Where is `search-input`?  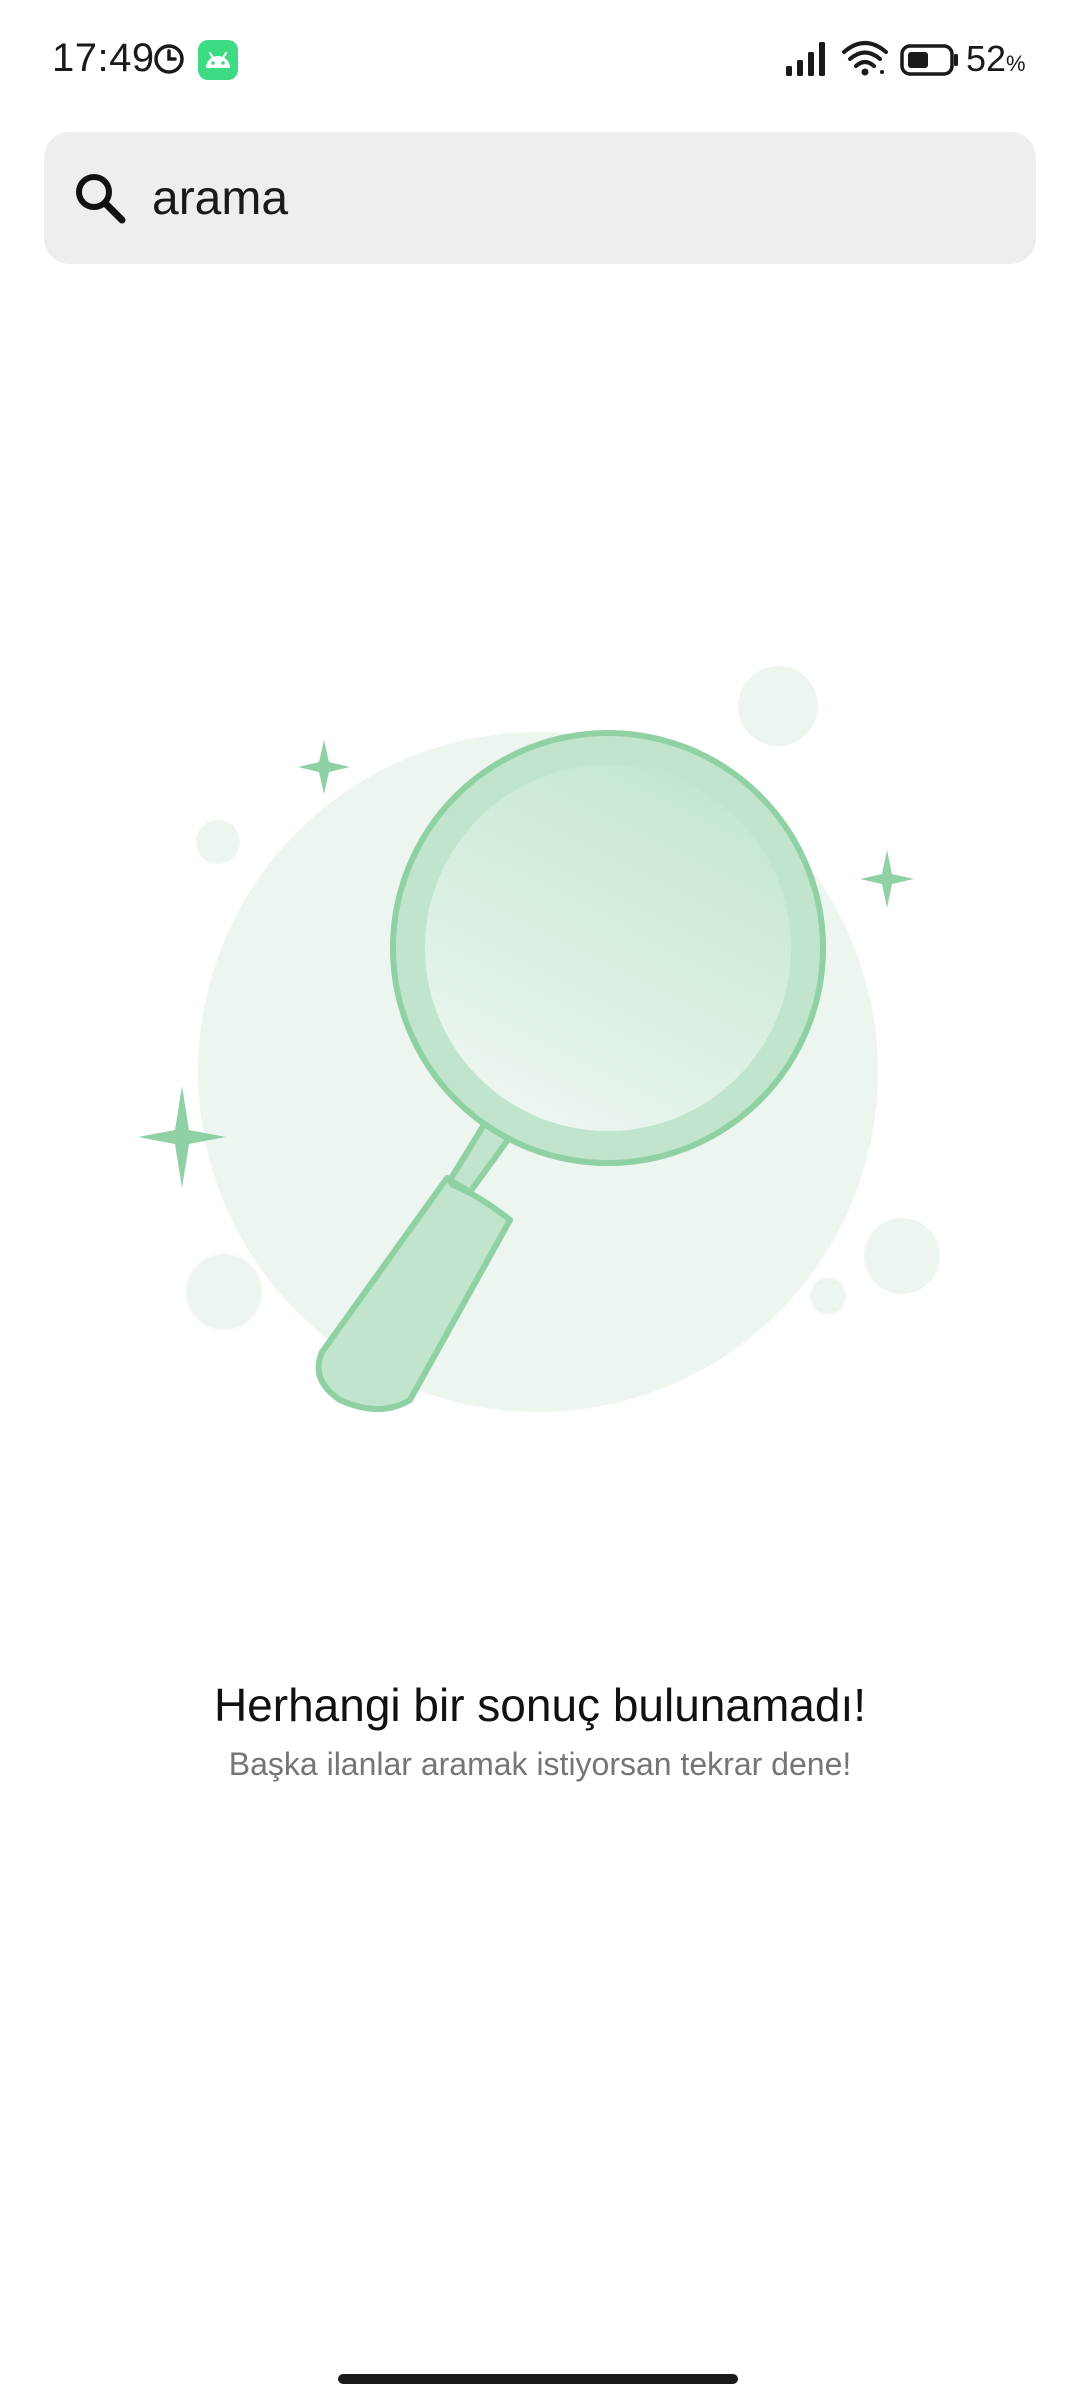
search-input is located at coordinates (582, 198).